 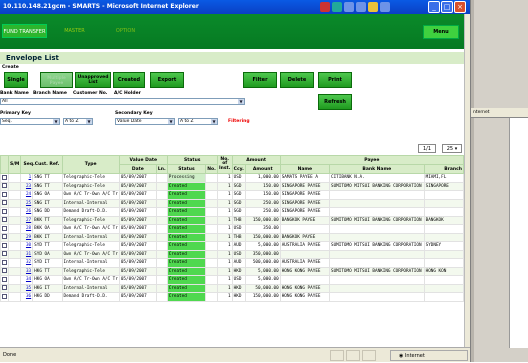 I want to click on primary-key-select: Seq. ▼, so click(x=30, y=121).